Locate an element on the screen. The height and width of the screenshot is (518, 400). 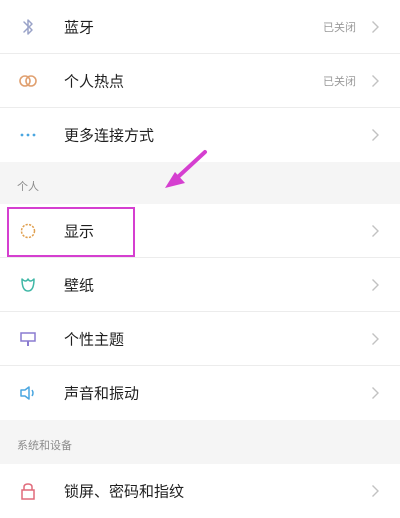
hotspot-icon is located at coordinates (28, 81).